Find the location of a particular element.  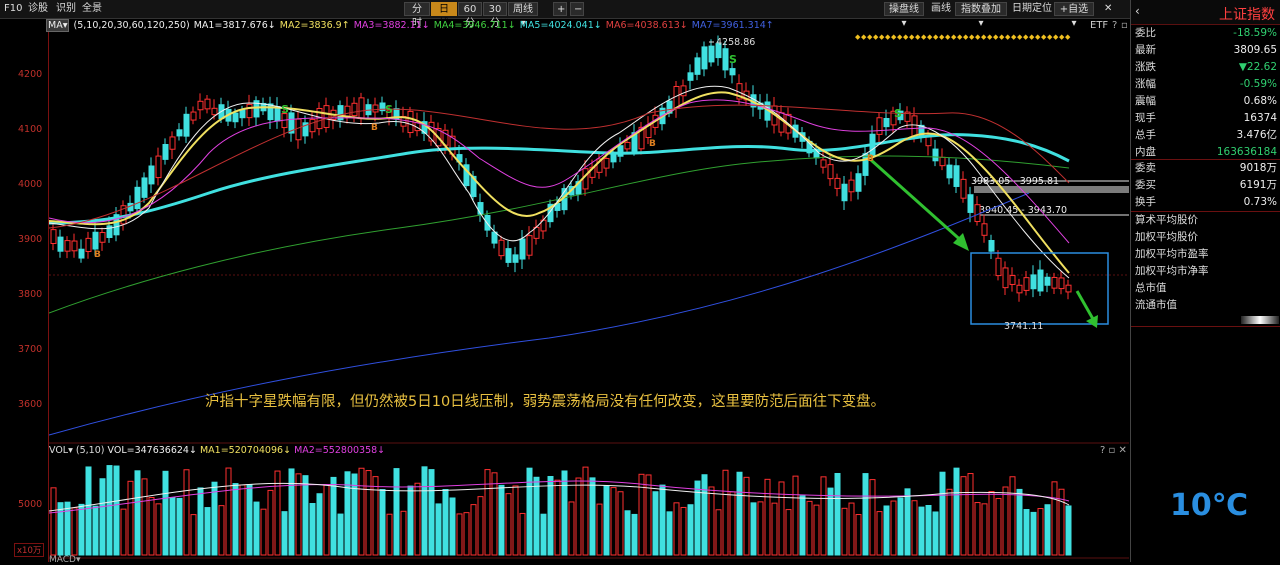

quote-value: 0.68% is located at coordinates (1260, 101).